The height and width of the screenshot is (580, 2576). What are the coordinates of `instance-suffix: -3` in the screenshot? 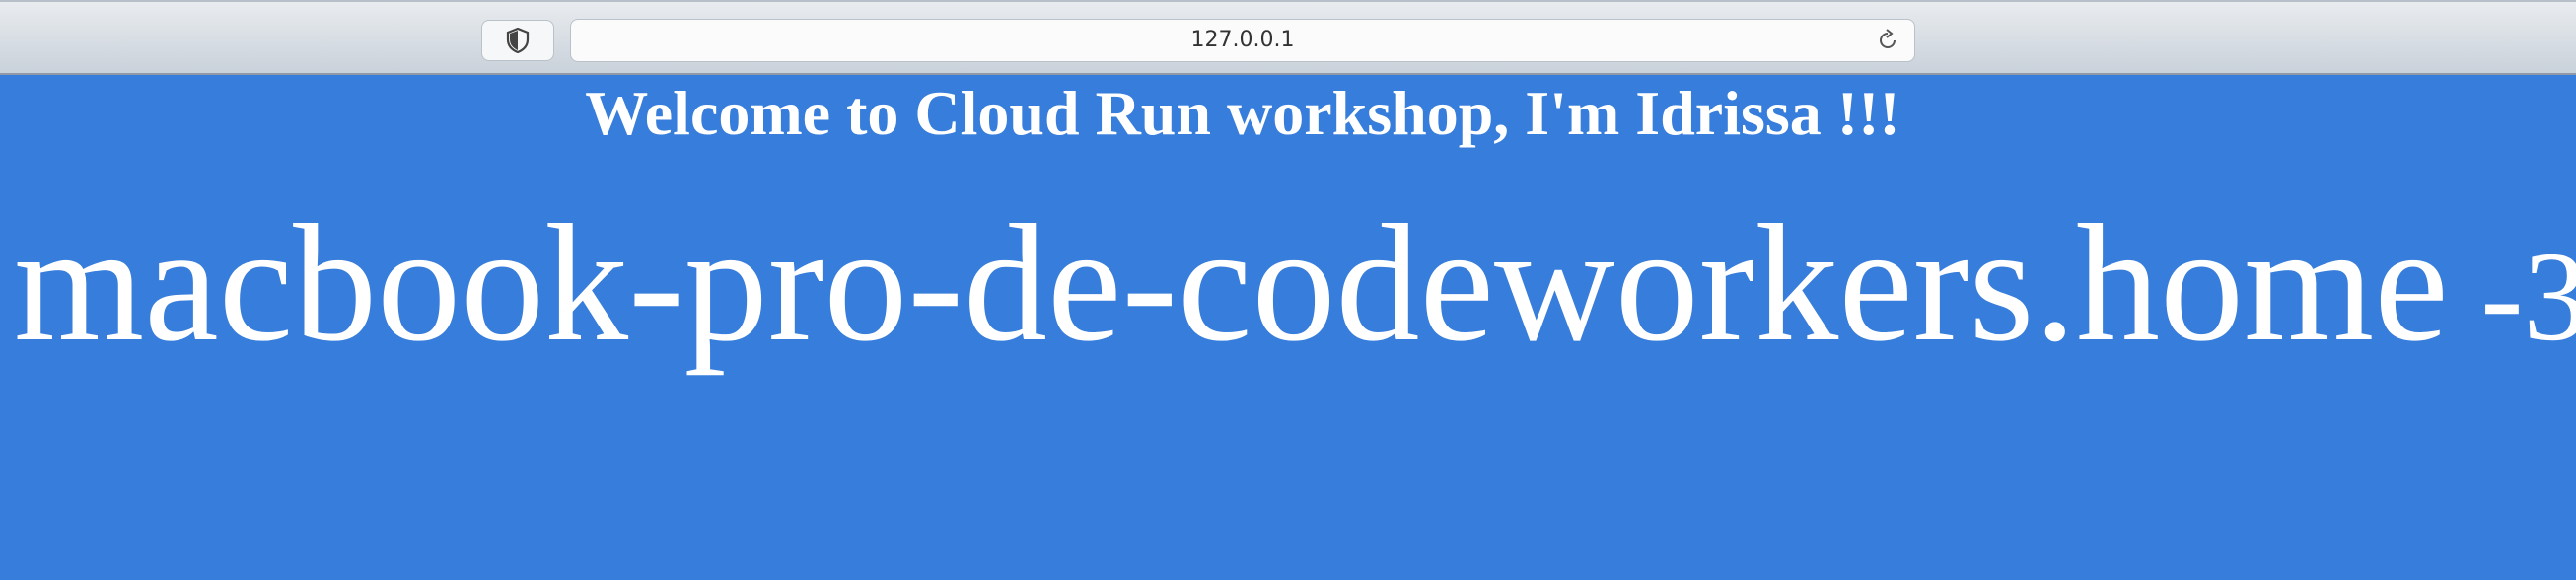 It's located at (2512, 297).